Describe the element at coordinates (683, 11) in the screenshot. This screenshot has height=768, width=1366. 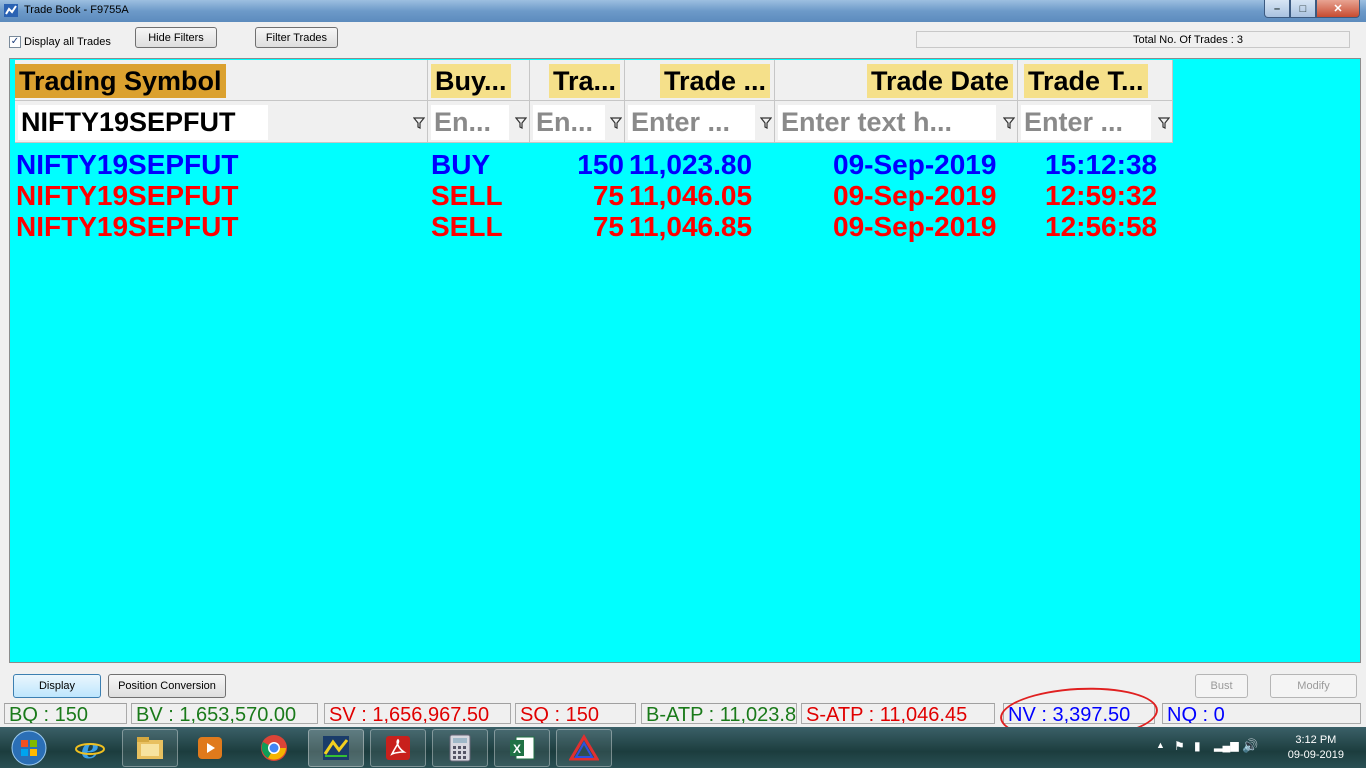
I see `window-title-bar: Trade Book - F9755A – □ ✕` at that location.